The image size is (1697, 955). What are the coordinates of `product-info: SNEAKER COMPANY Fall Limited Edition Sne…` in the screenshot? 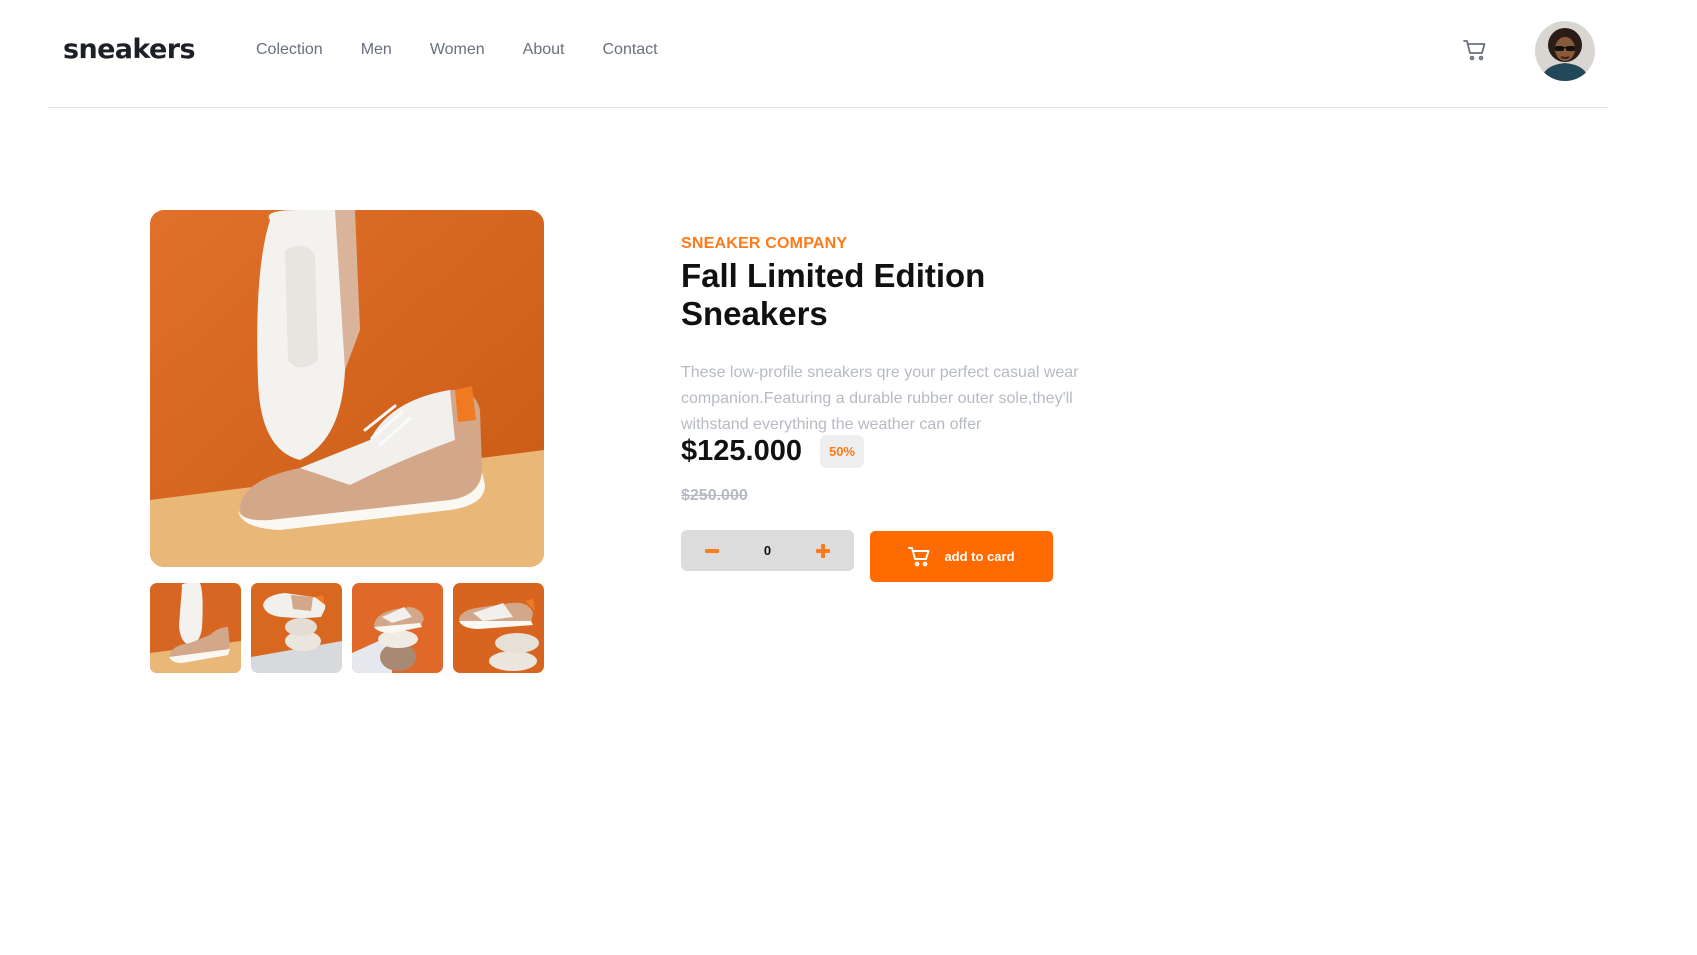 It's located at (896, 336).